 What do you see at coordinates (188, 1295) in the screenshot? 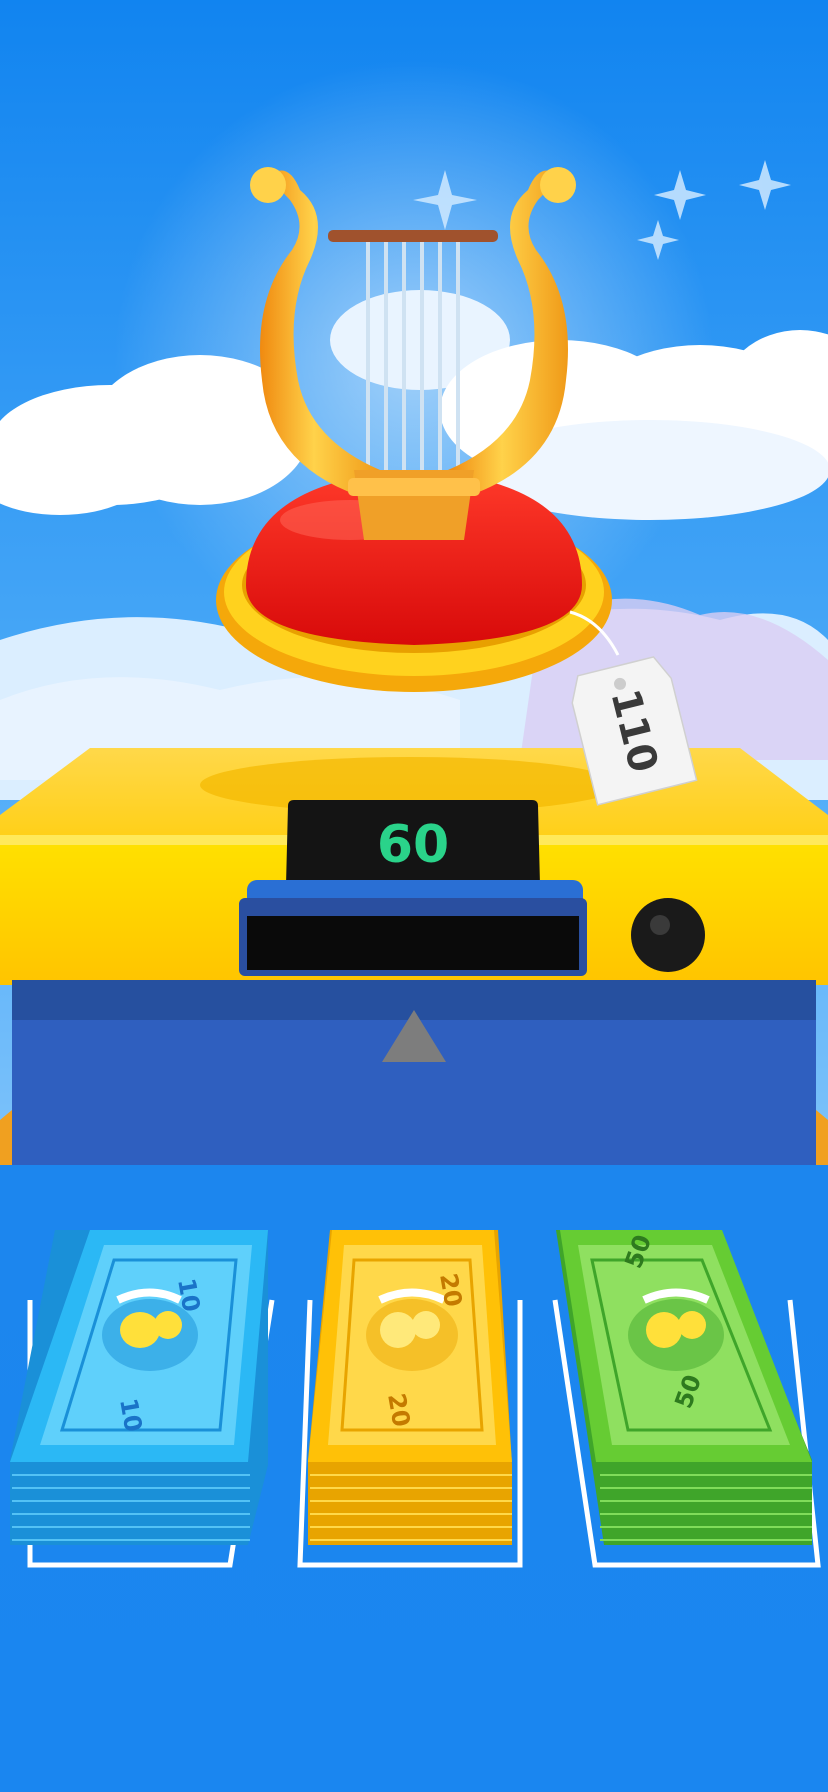
I see `bill-denomination-top: 10` at bounding box center [188, 1295].